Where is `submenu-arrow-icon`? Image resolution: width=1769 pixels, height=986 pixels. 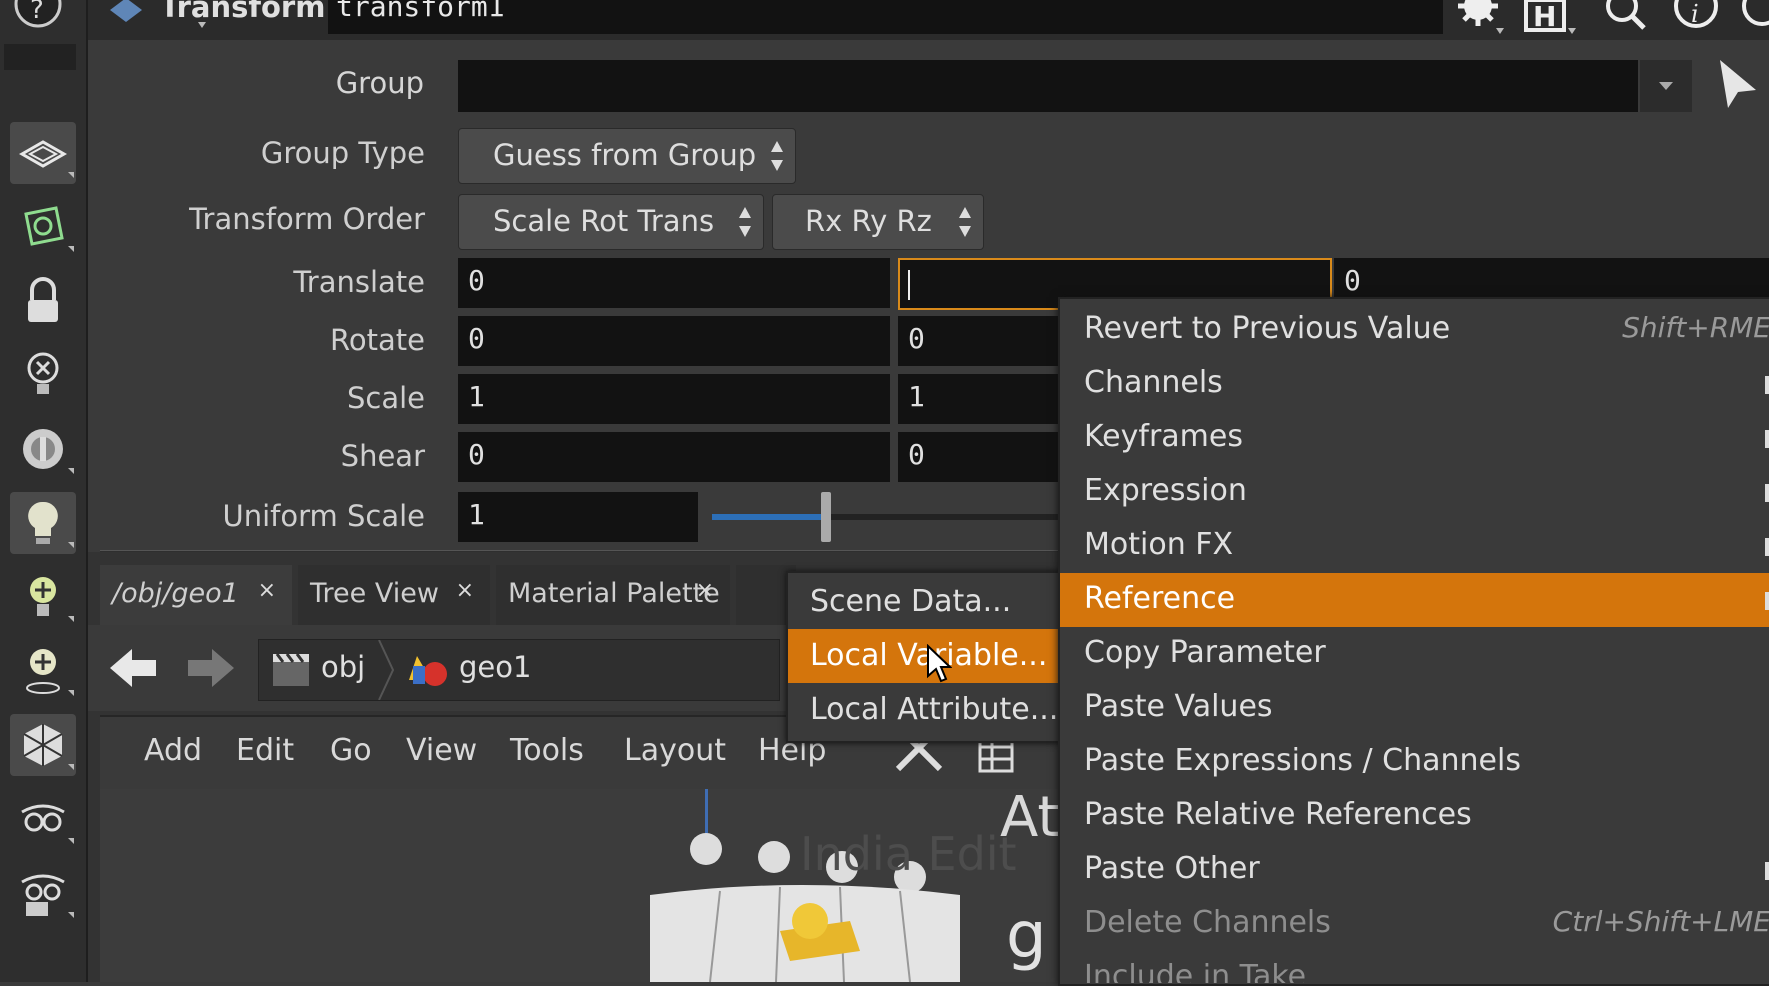
submenu-arrow-icon is located at coordinates (1767, 385).